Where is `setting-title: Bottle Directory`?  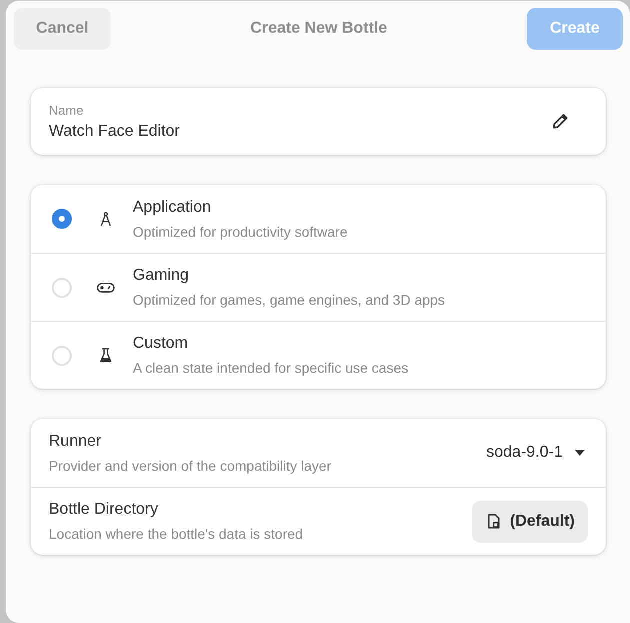 setting-title: Bottle Directory is located at coordinates (104, 509).